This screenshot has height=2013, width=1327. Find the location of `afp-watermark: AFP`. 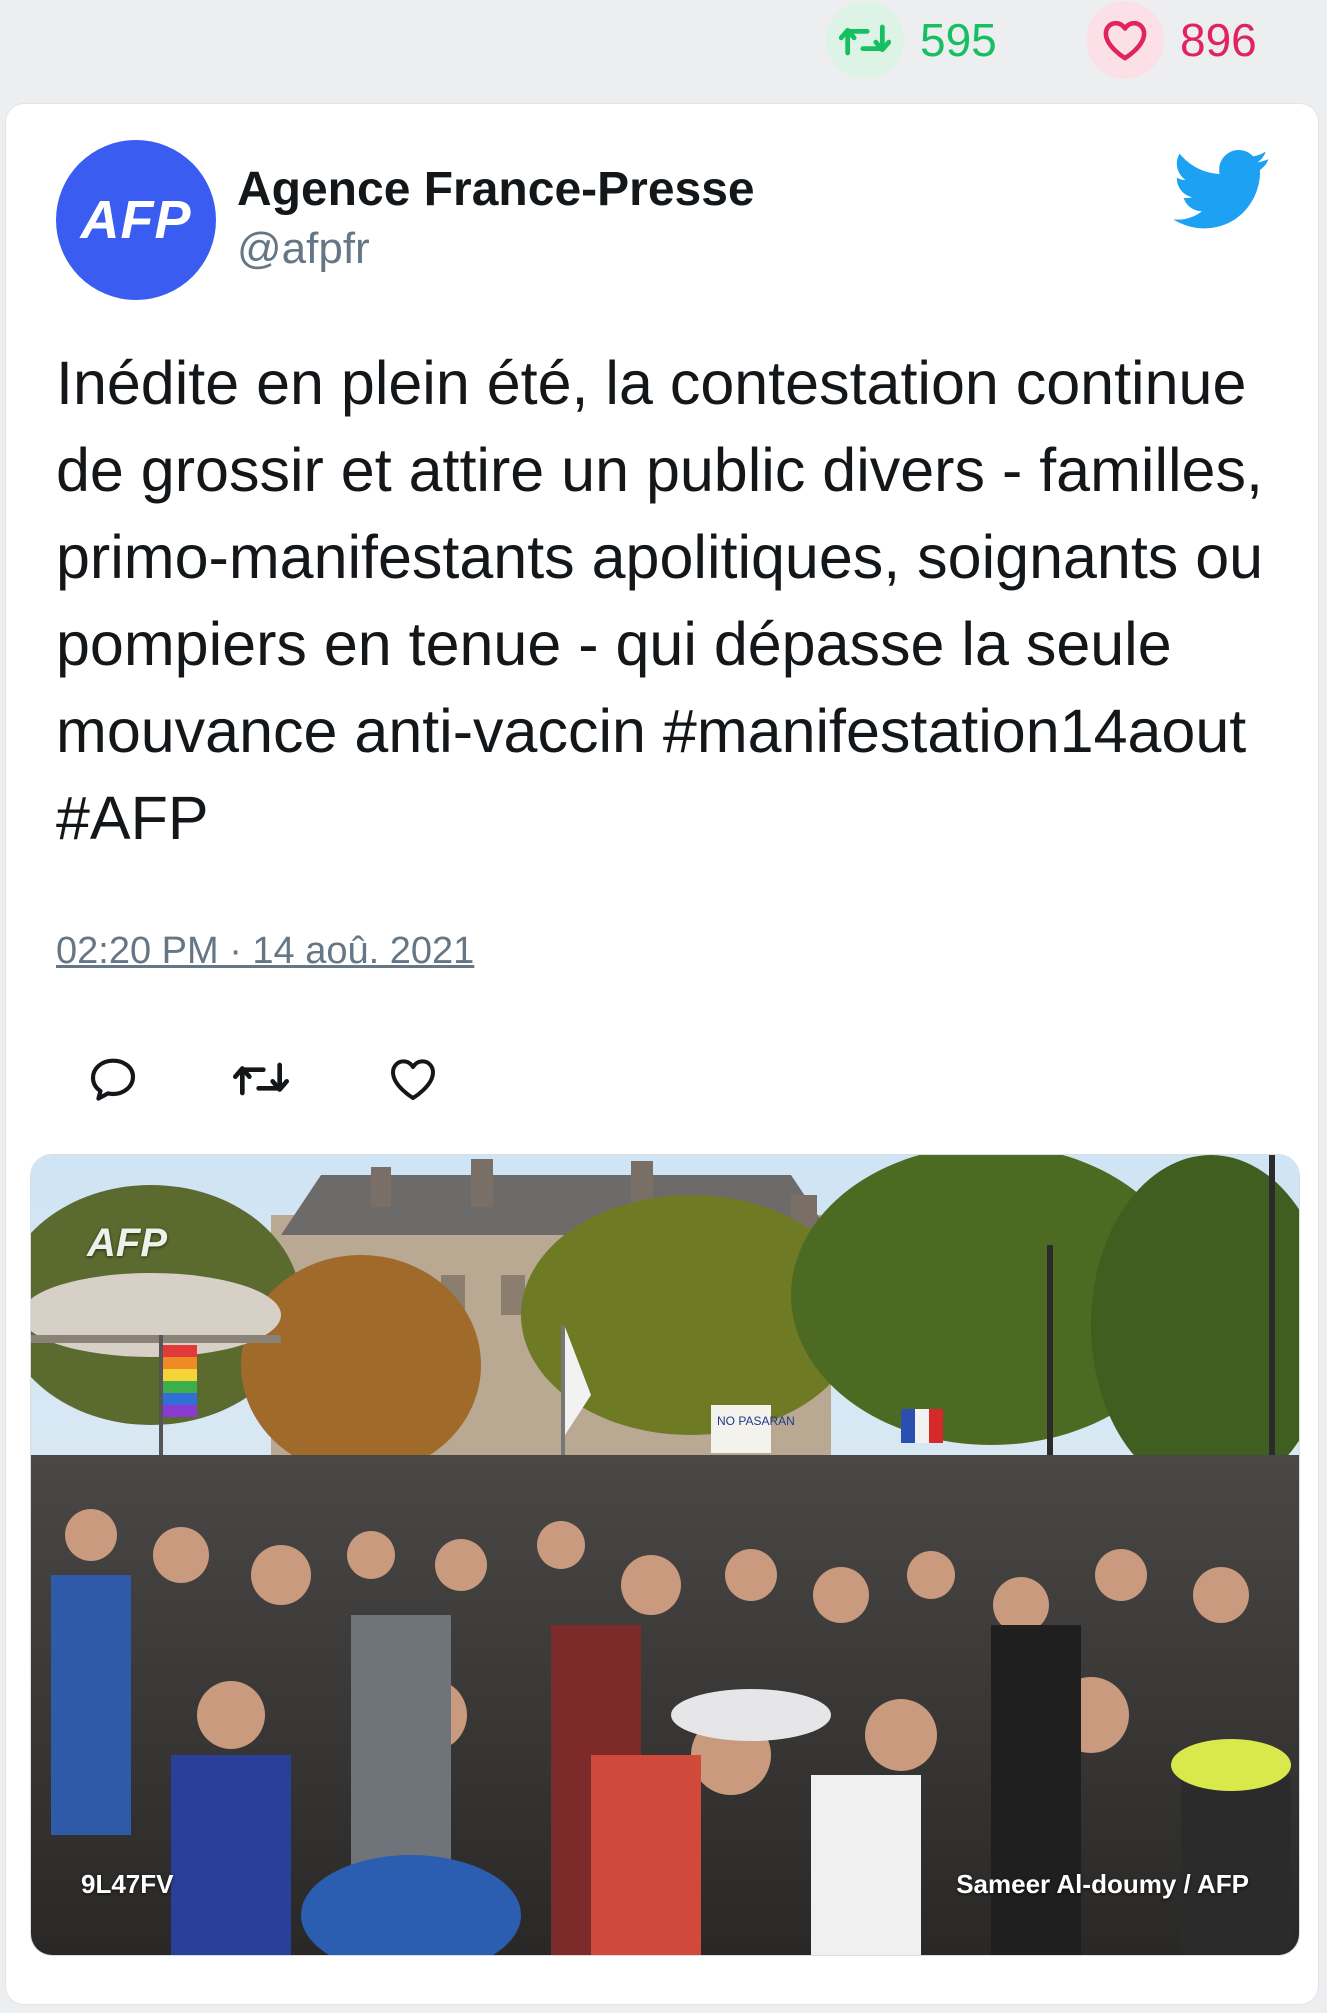

afp-watermark: AFP is located at coordinates (127, 1243).